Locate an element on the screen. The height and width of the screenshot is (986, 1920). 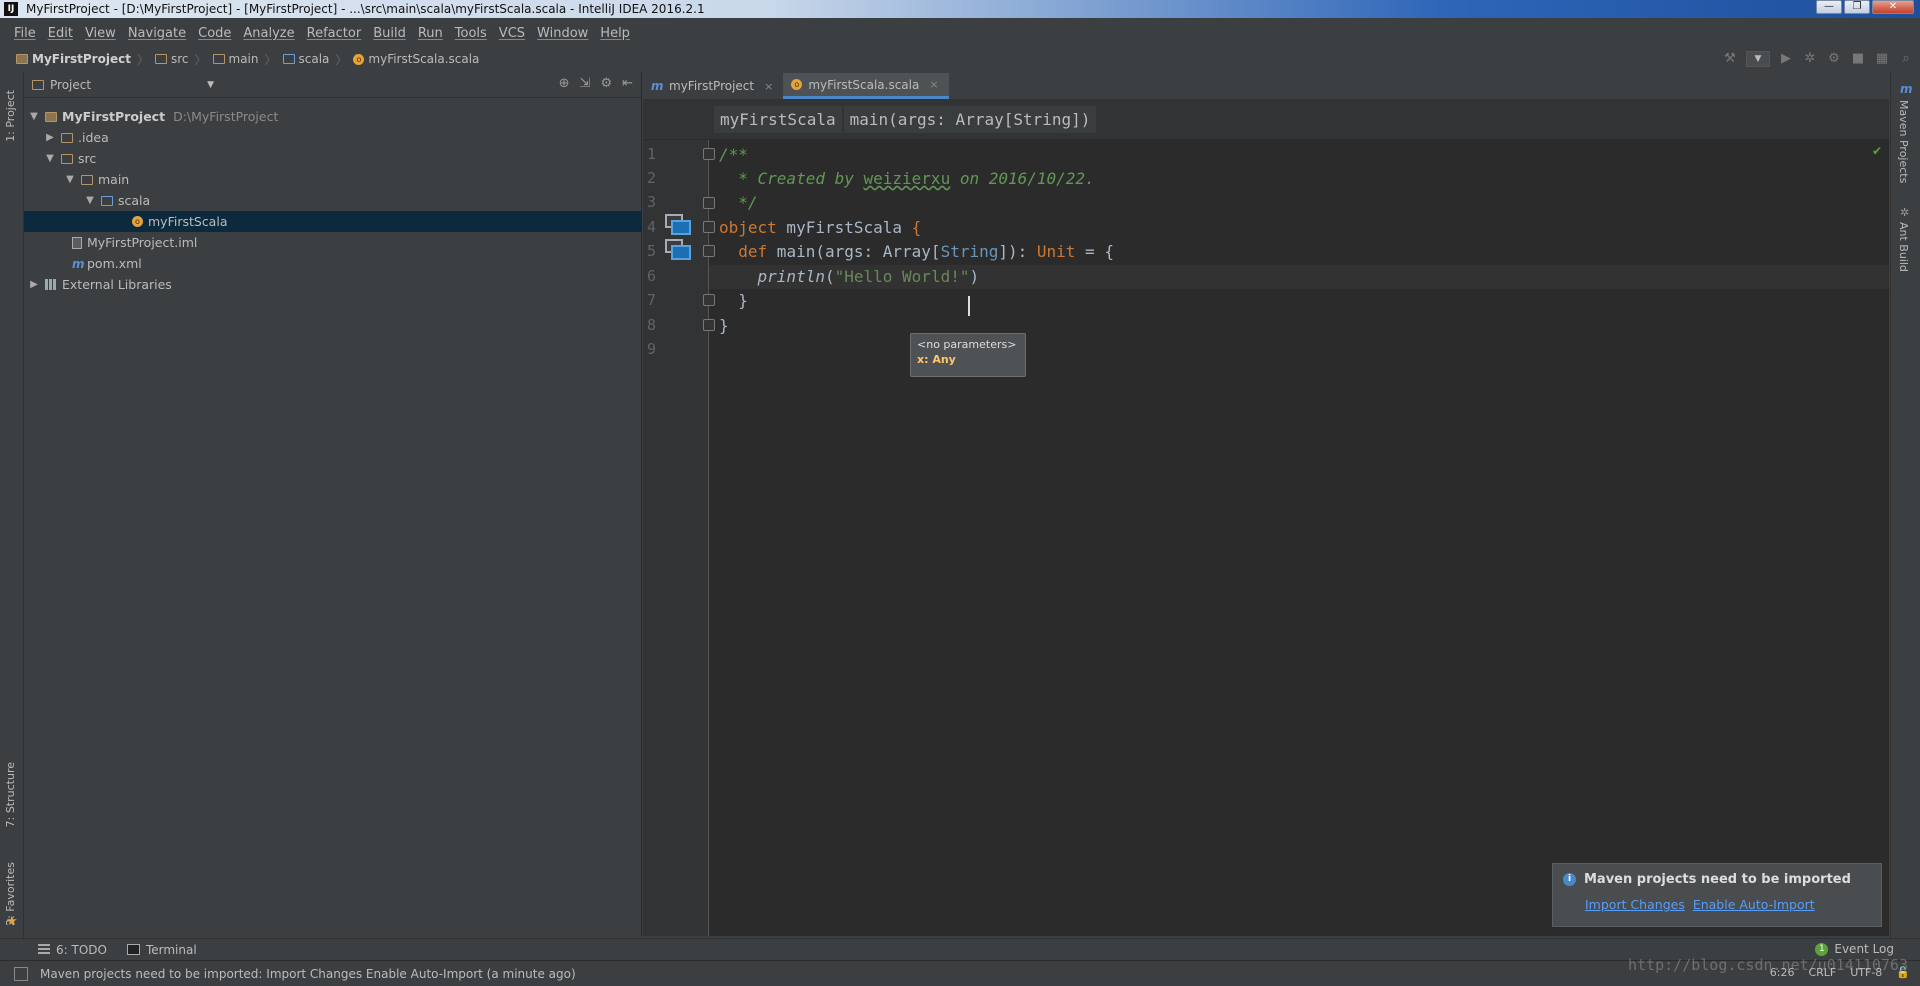
menu-refactor: Refactor is located at coordinates (334, 34).